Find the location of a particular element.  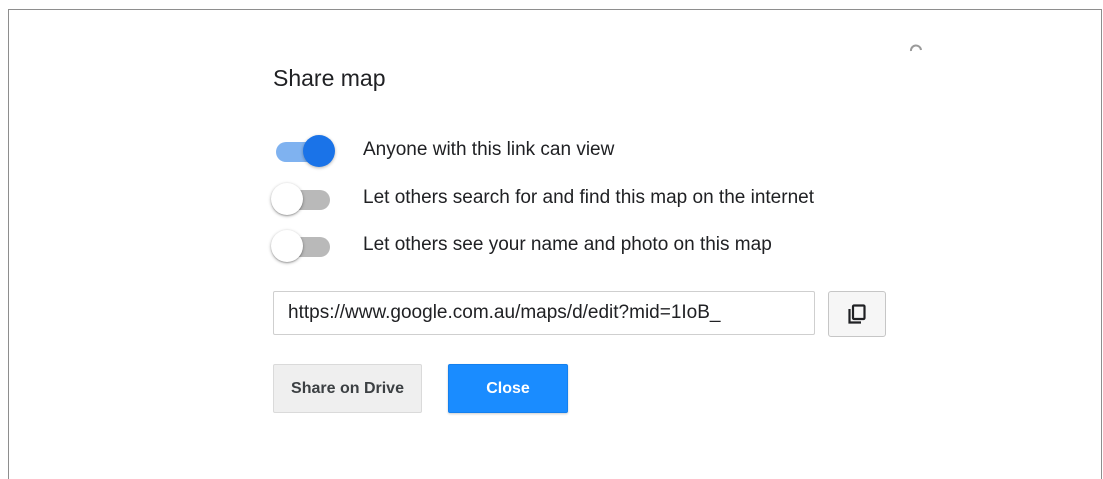

copy-link-button is located at coordinates (857, 314).